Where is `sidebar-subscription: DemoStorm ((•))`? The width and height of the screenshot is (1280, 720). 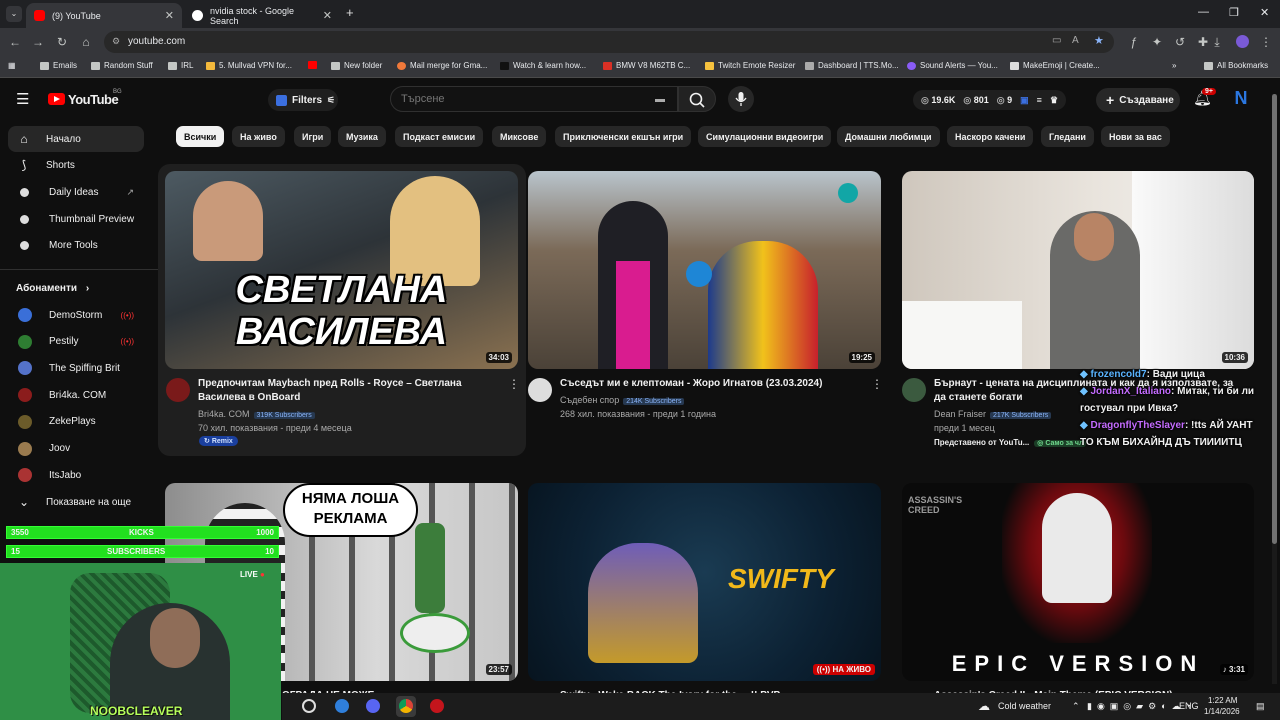
sidebar-subscription: DemoStorm ((•)) is located at coordinates (76, 315).